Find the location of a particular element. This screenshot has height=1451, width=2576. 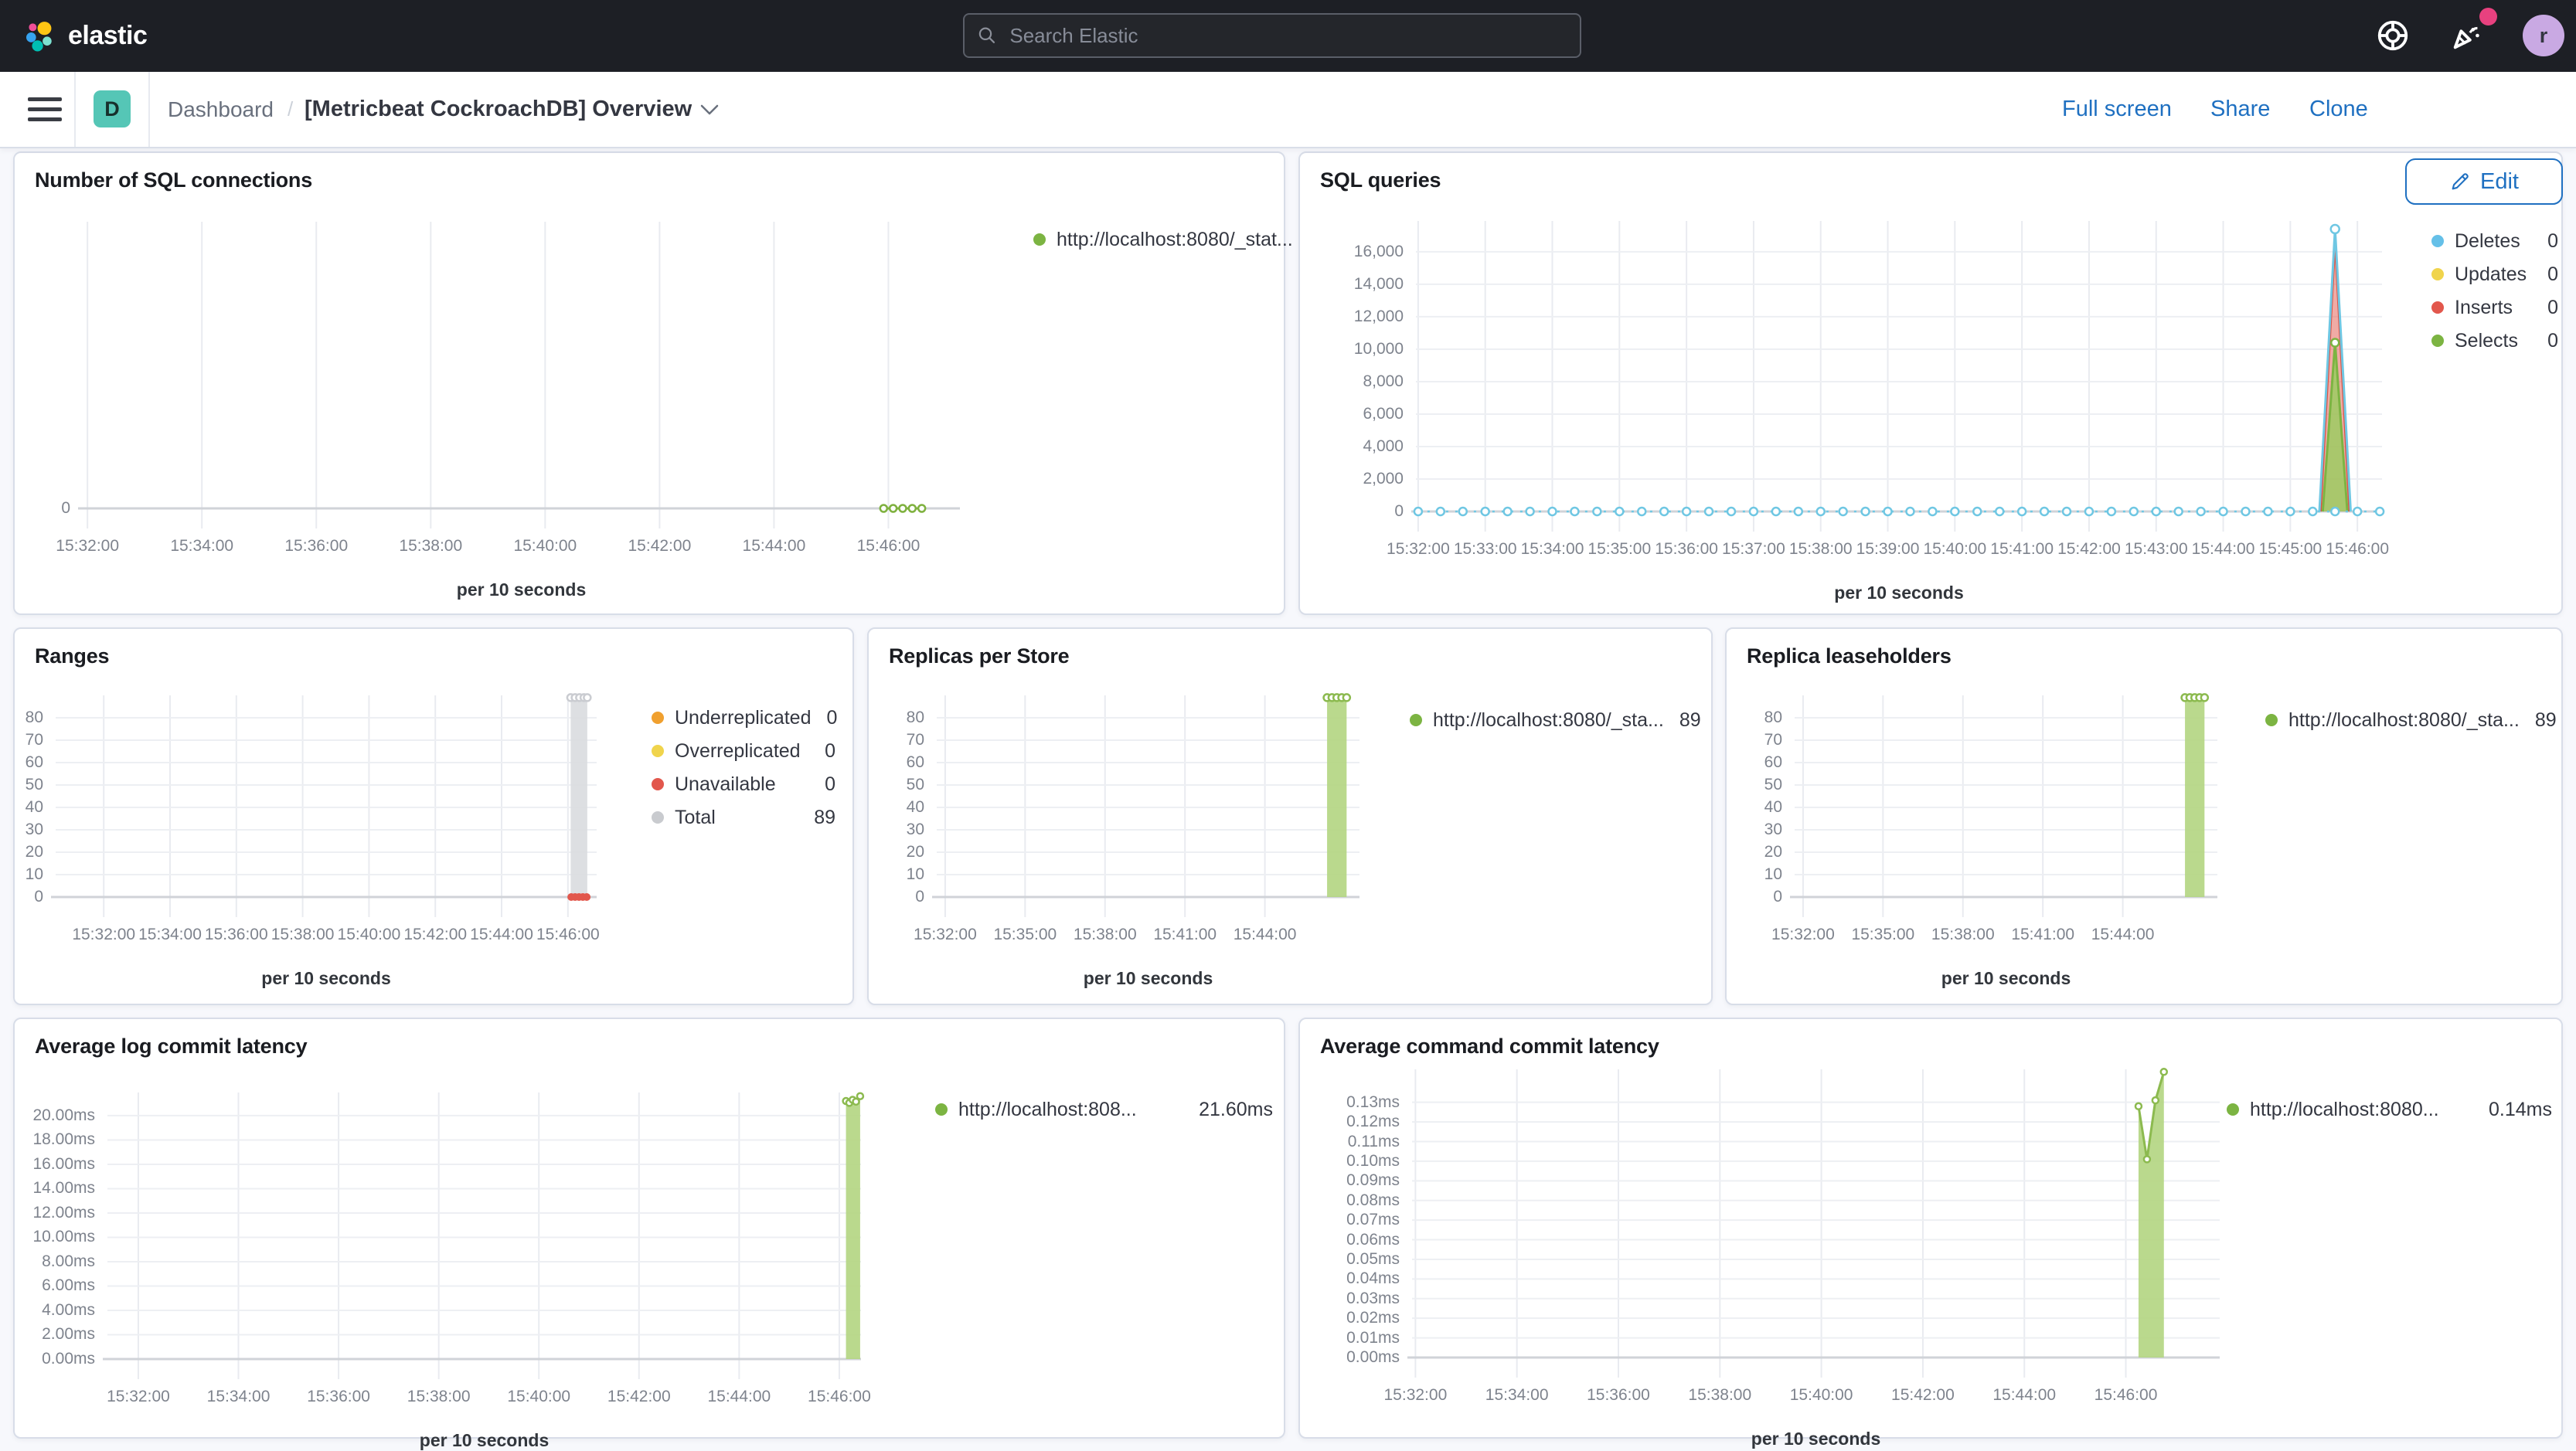

y-axis-tick-label: 0.00ms is located at coordinates (68, 1359).